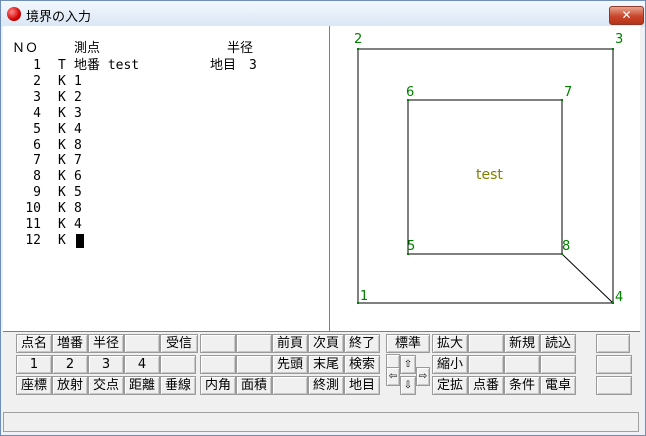  Describe the element at coordinates (358, 39) in the screenshot. I see `point-label: 2` at that location.